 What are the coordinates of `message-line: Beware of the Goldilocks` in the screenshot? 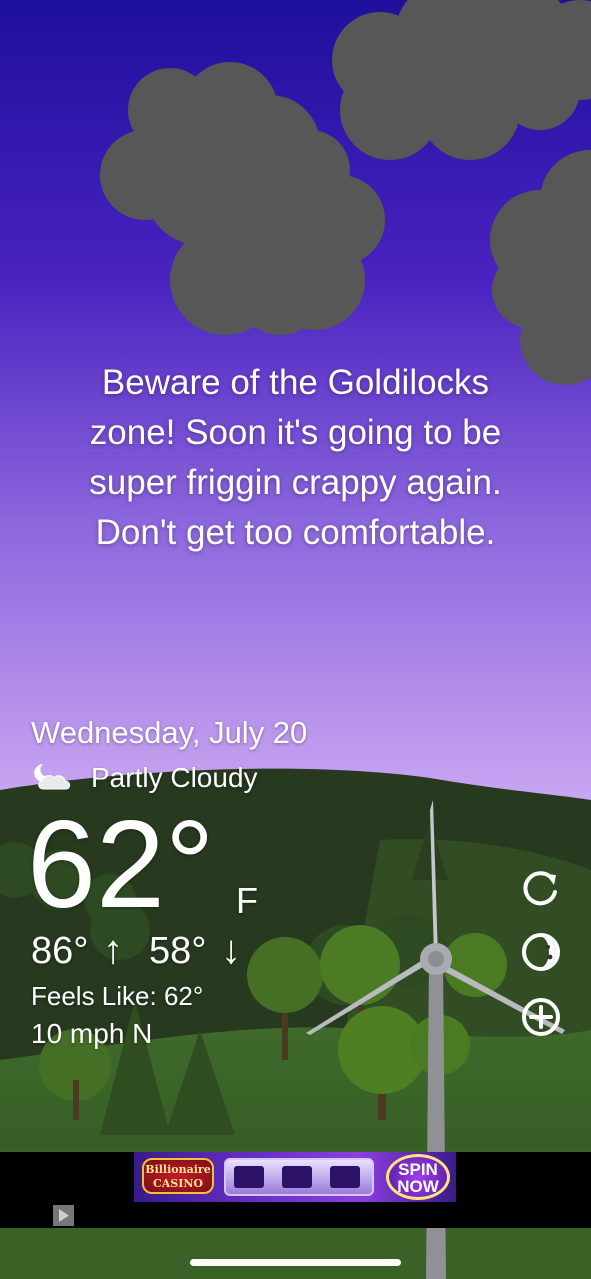 It's located at (295, 382).